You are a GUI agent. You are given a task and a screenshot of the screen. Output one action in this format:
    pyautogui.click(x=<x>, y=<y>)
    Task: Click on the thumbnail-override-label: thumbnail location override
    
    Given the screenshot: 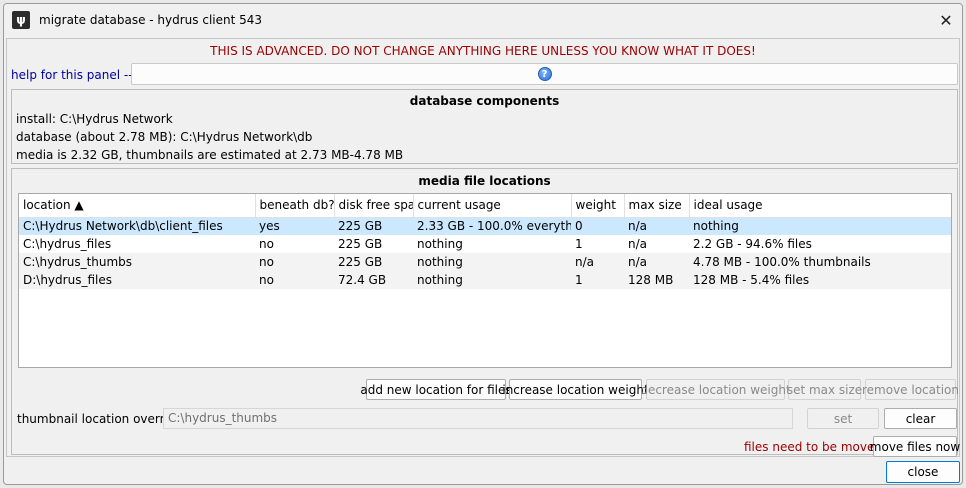 What is the action you would take?
    pyautogui.click(x=100, y=419)
    